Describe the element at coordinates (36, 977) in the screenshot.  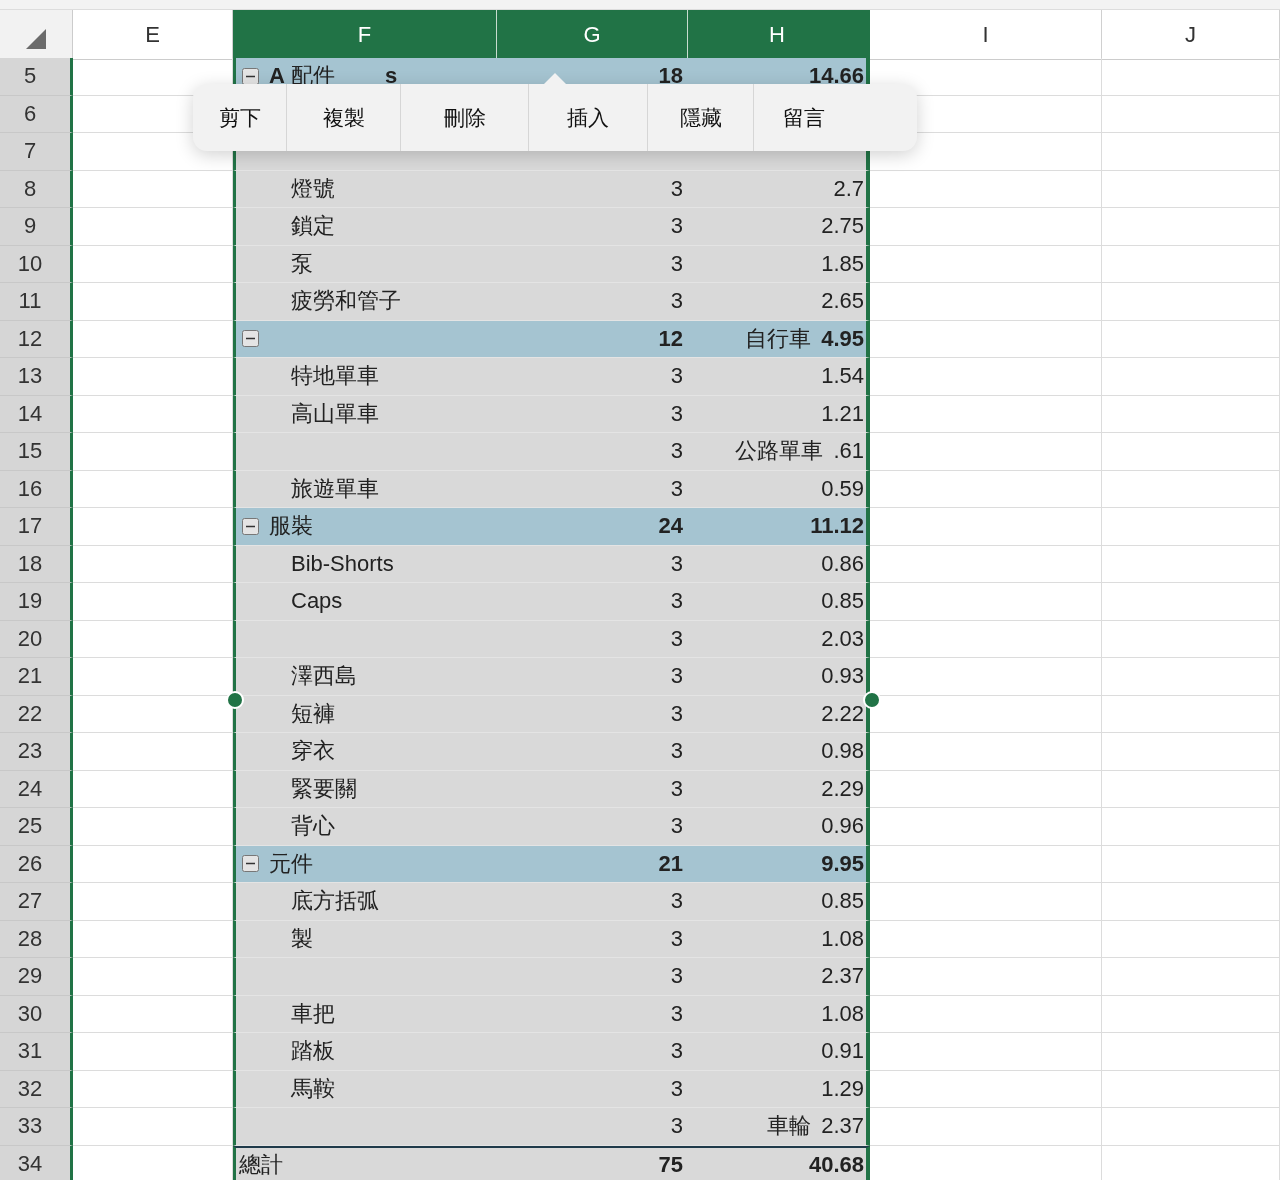
I see `row-number: 29` at that location.